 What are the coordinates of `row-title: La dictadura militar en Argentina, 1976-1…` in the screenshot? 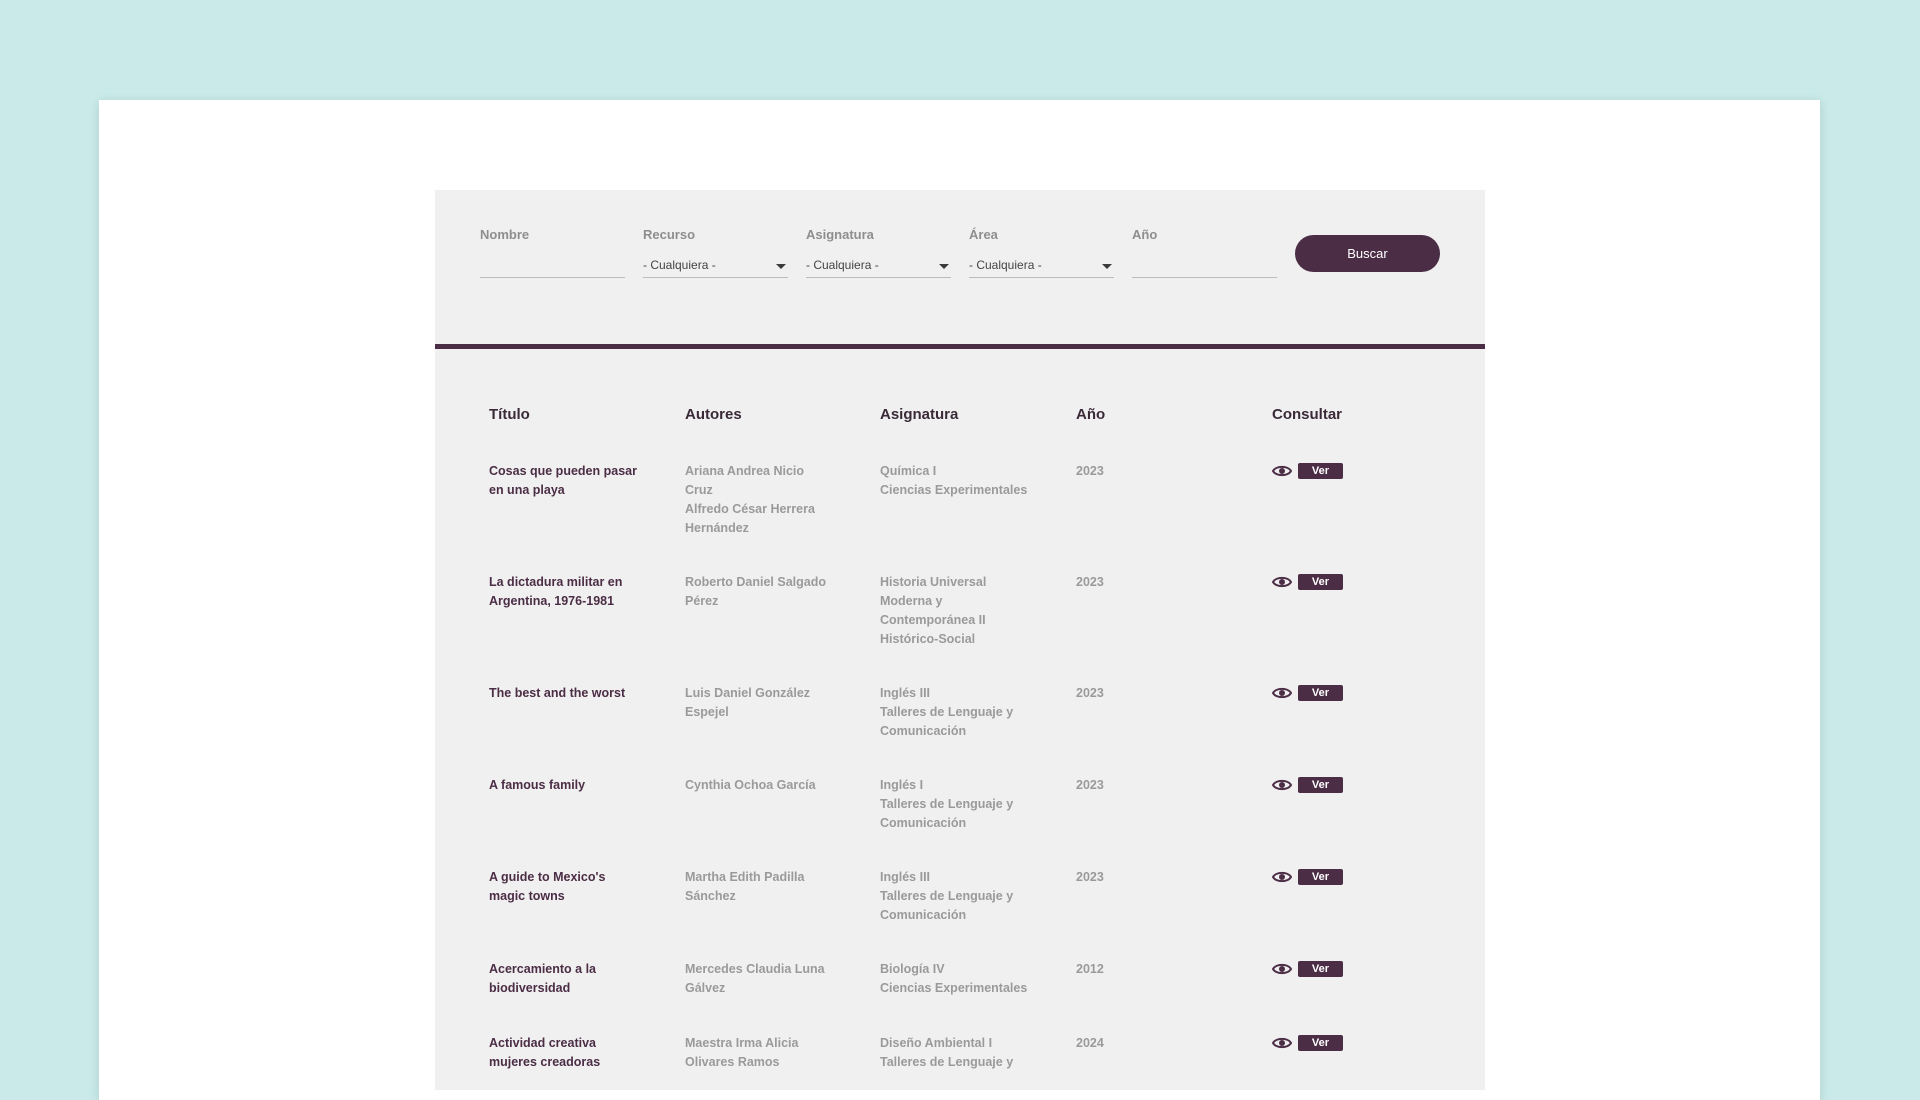 It's located at (576, 592).